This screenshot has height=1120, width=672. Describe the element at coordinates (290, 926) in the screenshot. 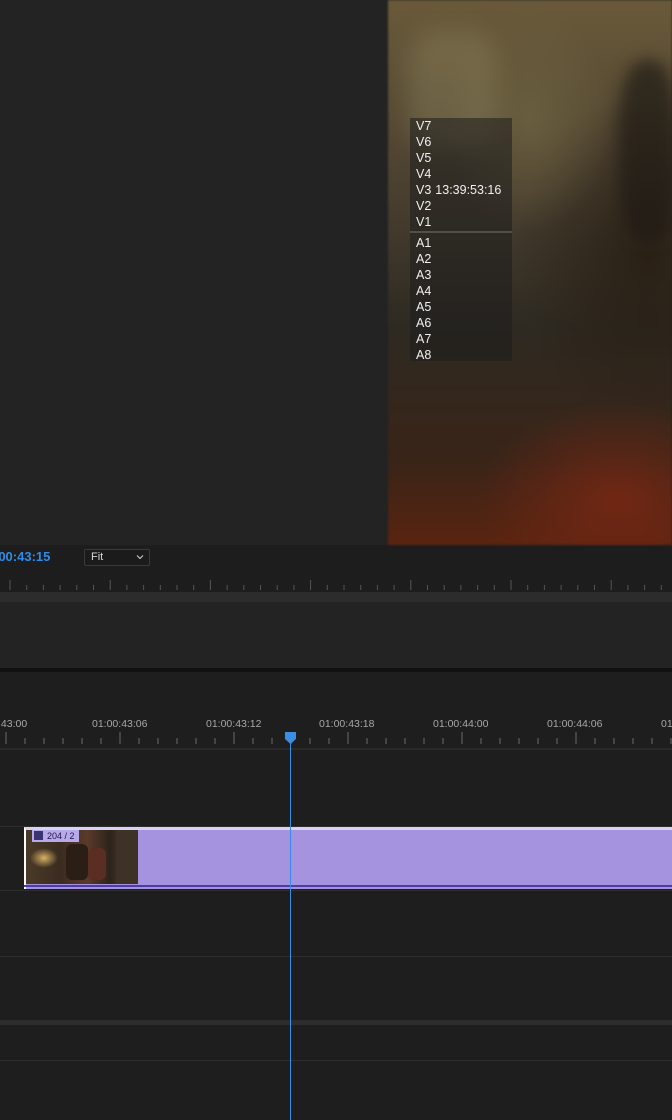

I see `playhead-line` at that location.